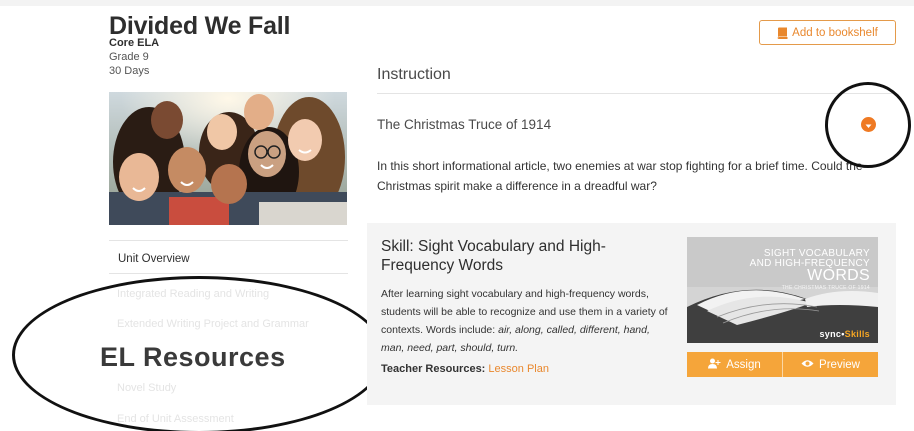  I want to click on lesson-plan-link: Lesson Plan, so click(518, 369).